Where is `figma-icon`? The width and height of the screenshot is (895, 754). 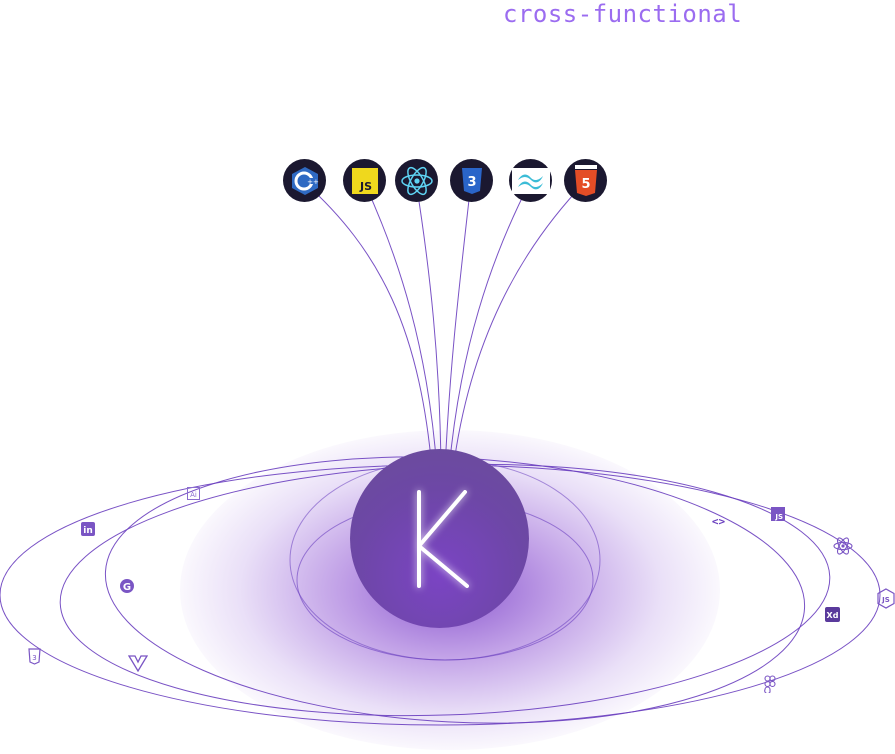
figma-icon is located at coordinates (770, 686).